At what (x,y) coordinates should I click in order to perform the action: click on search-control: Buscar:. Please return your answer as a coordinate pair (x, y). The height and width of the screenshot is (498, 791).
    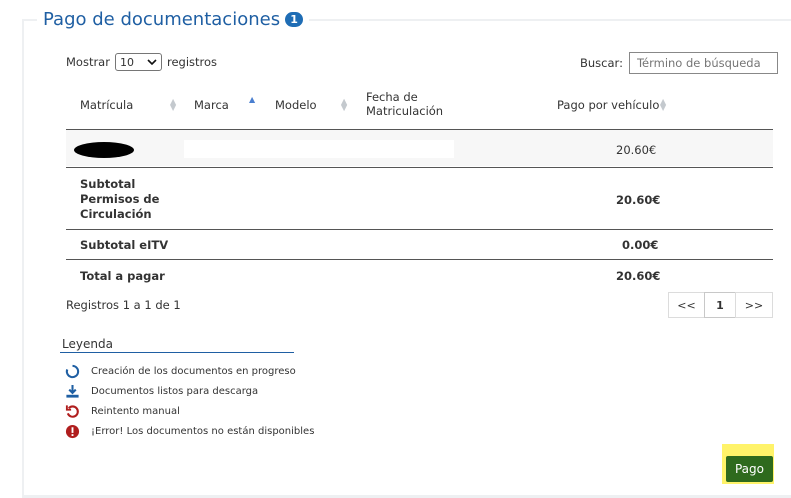
    Looking at the image, I should click on (679, 63).